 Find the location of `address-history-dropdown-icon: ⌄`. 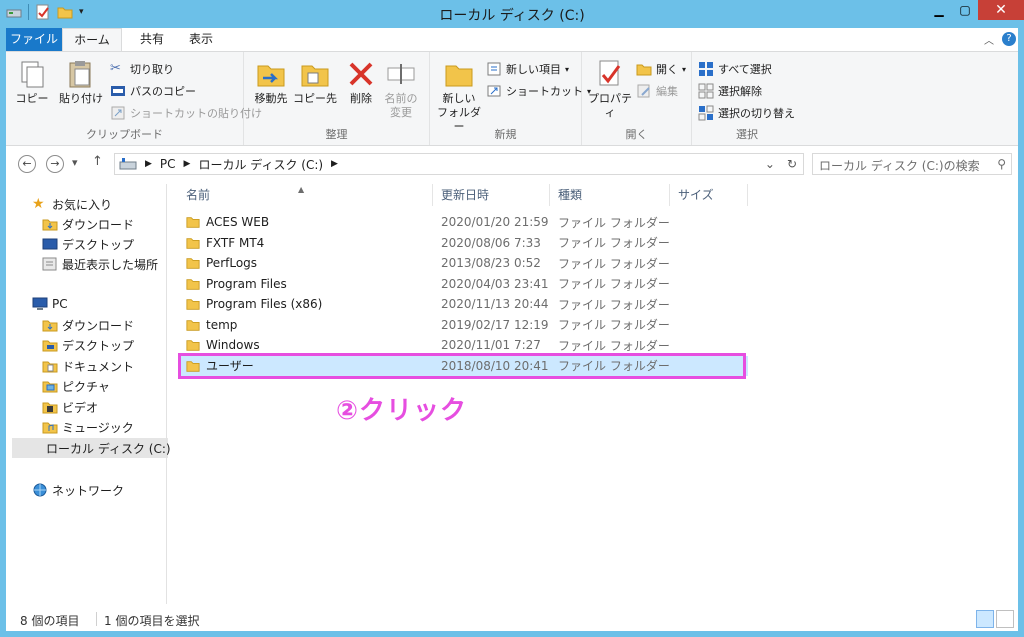

address-history-dropdown-icon: ⌄ is located at coordinates (770, 164).